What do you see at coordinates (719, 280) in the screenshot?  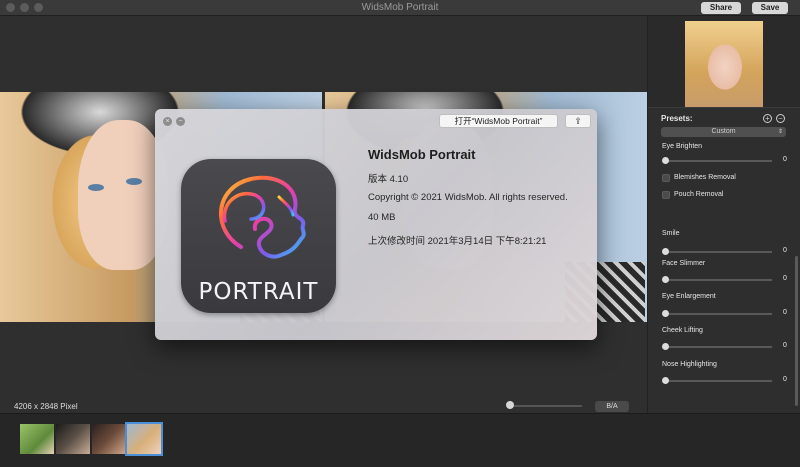 I see `face-slimmer-slider` at bounding box center [719, 280].